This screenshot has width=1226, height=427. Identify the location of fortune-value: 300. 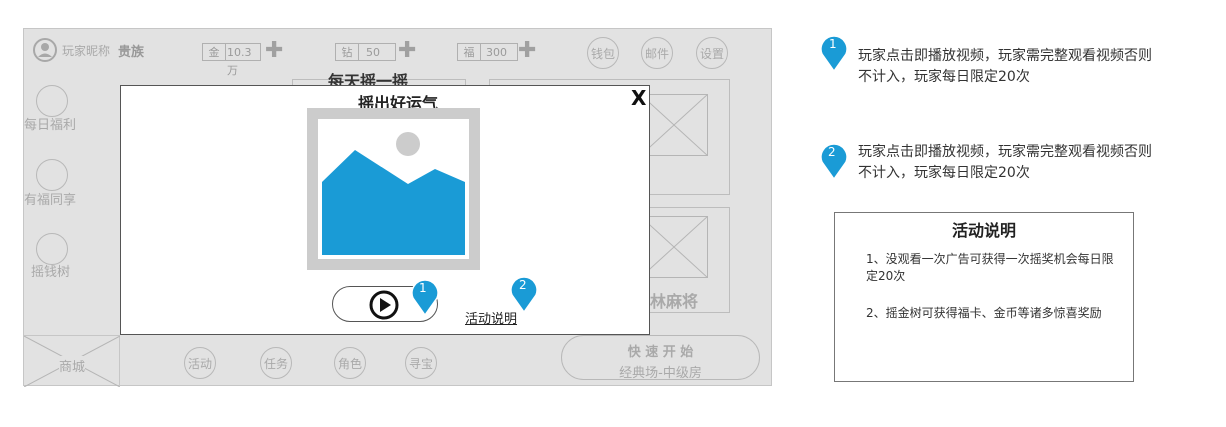
(499, 52).